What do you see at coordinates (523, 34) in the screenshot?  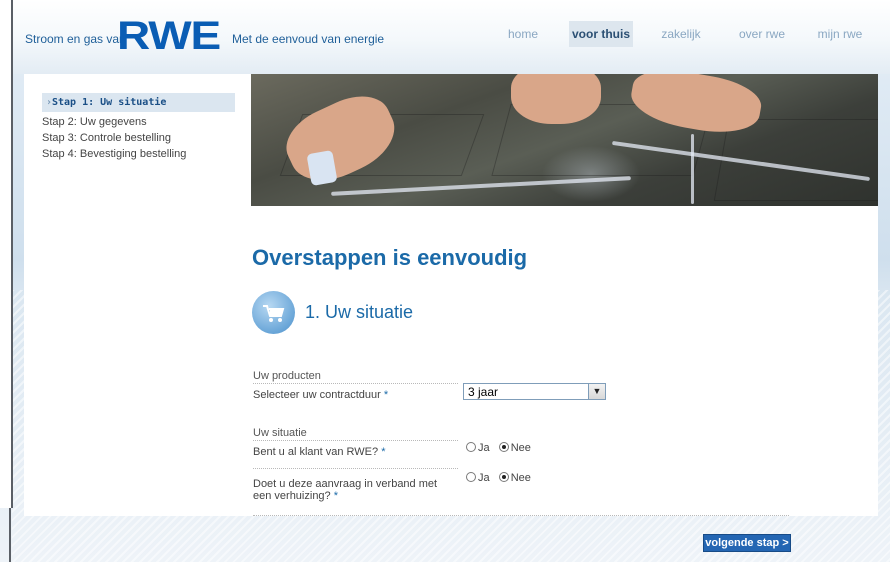 I see `nav-home: home` at bounding box center [523, 34].